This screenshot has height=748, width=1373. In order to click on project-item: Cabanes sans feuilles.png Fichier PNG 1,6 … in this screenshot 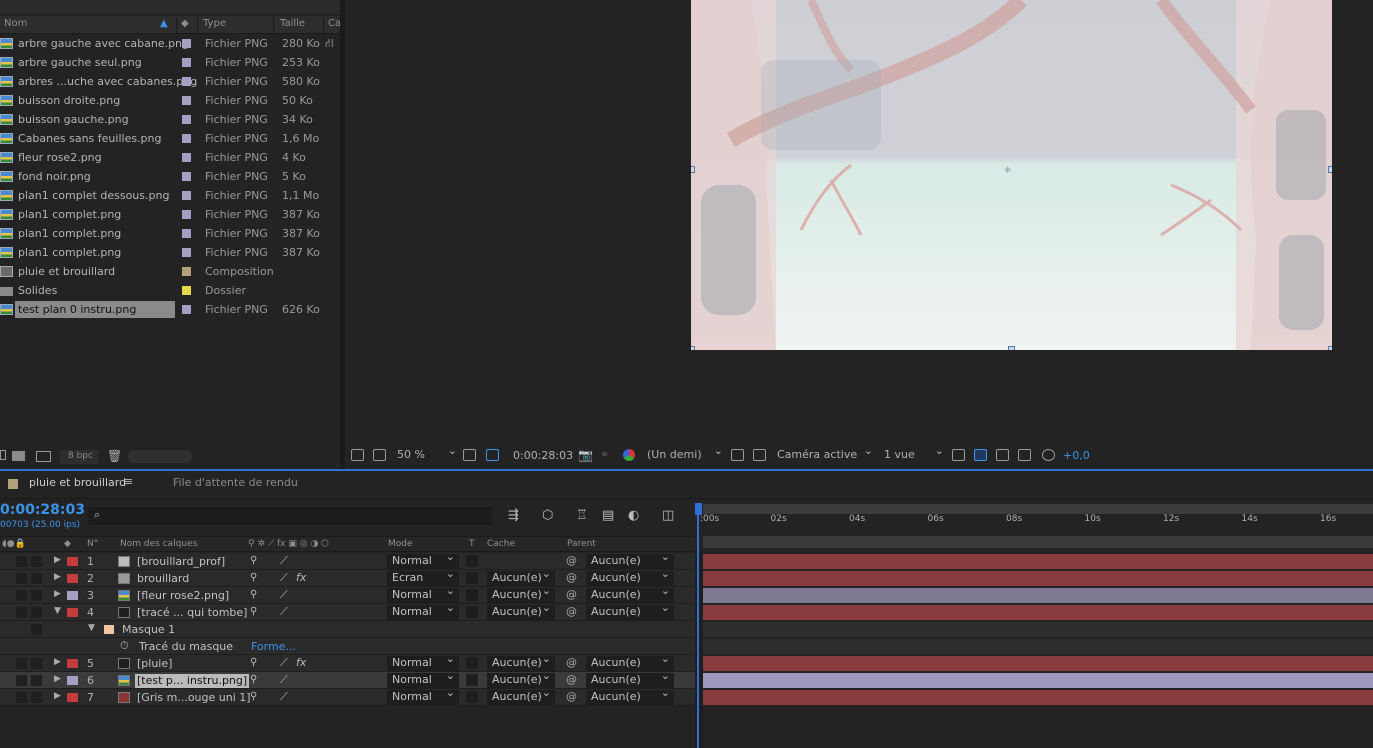, I will do `click(162, 138)`.